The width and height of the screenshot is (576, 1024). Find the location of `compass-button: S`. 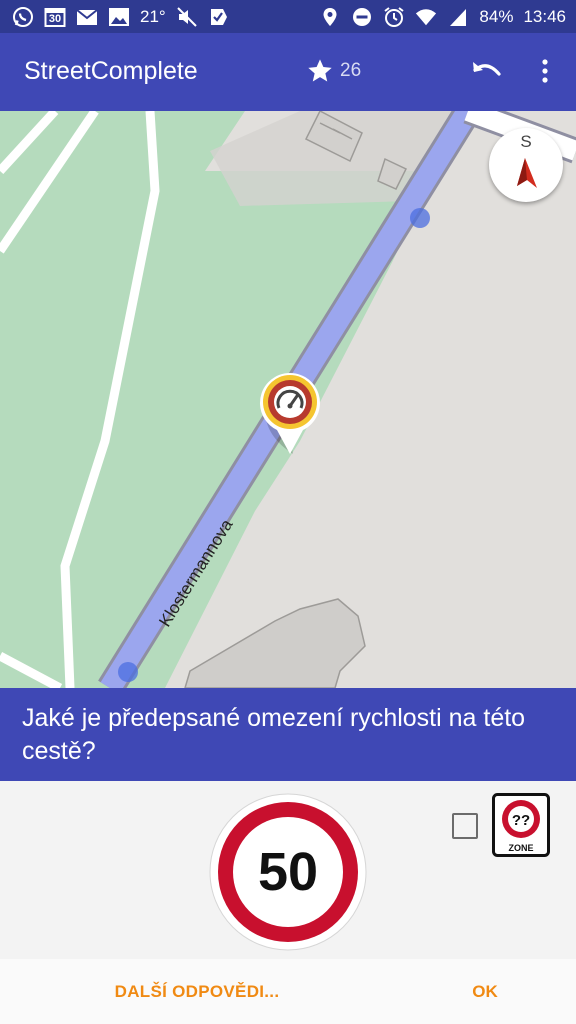

compass-button: S is located at coordinates (526, 165).